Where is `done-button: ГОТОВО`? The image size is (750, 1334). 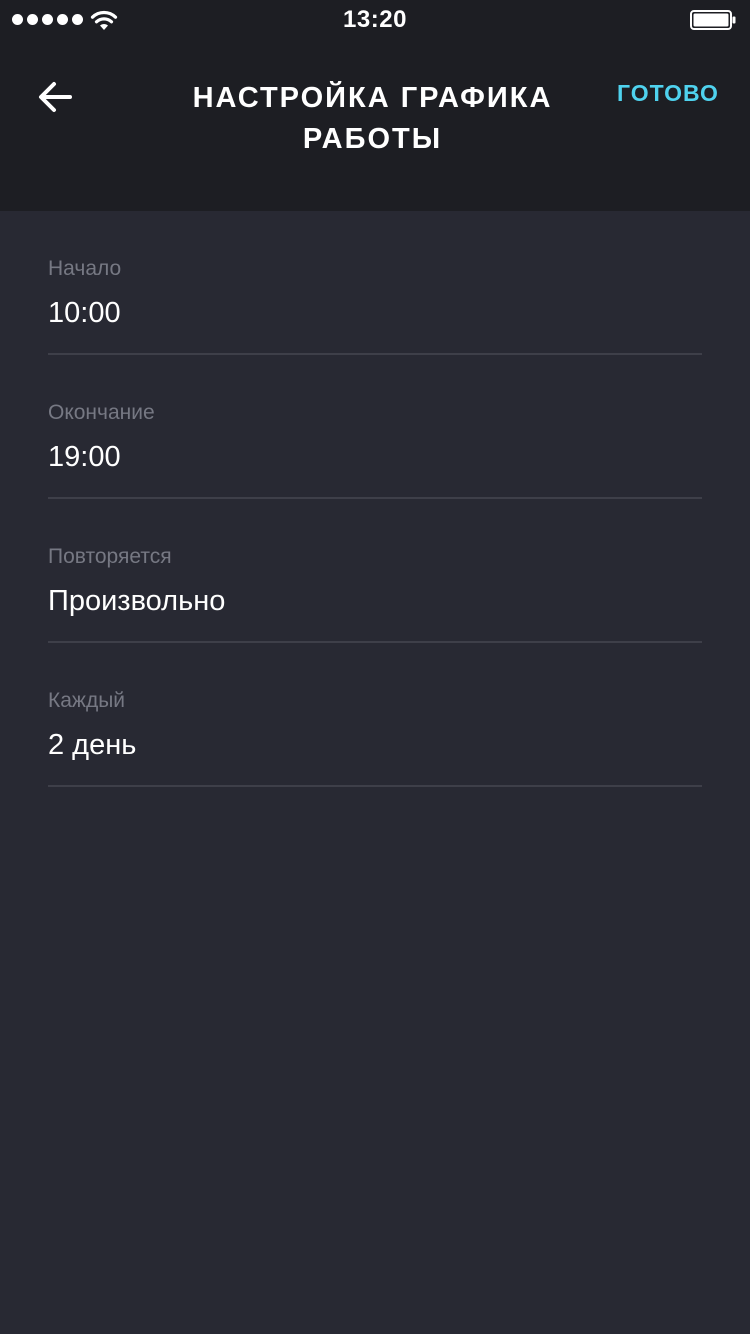 done-button: ГОТОВО is located at coordinates (668, 93).